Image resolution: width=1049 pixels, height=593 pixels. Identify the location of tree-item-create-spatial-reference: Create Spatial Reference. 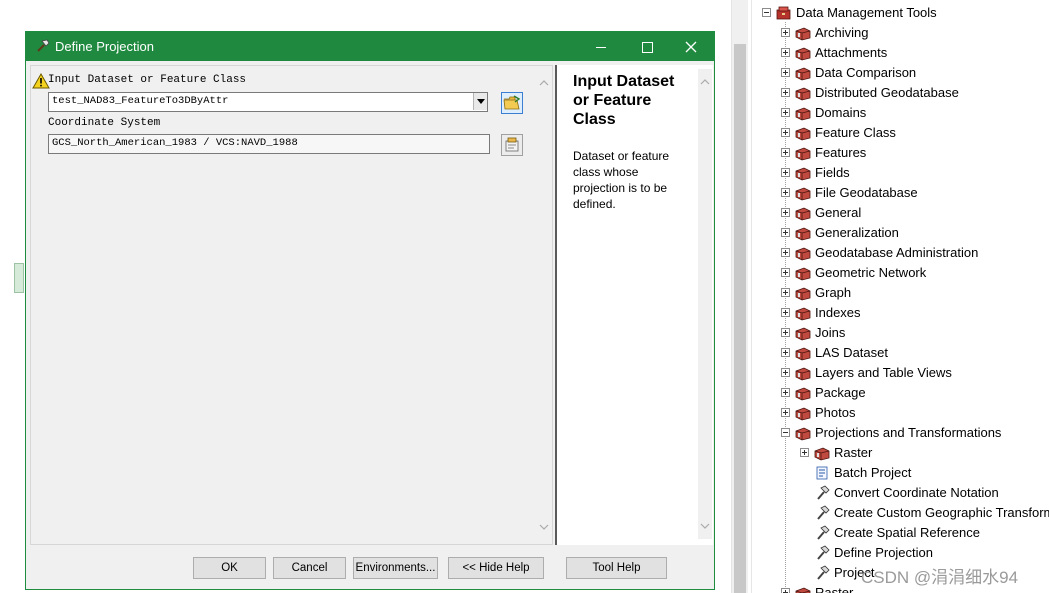
(900, 533).